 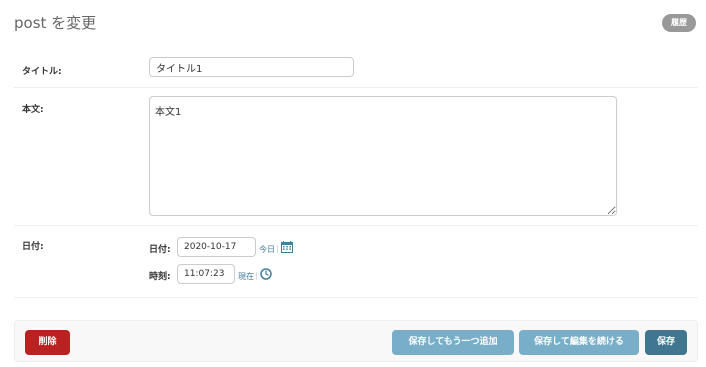 I want to click on calendar-icon, so click(x=287, y=247).